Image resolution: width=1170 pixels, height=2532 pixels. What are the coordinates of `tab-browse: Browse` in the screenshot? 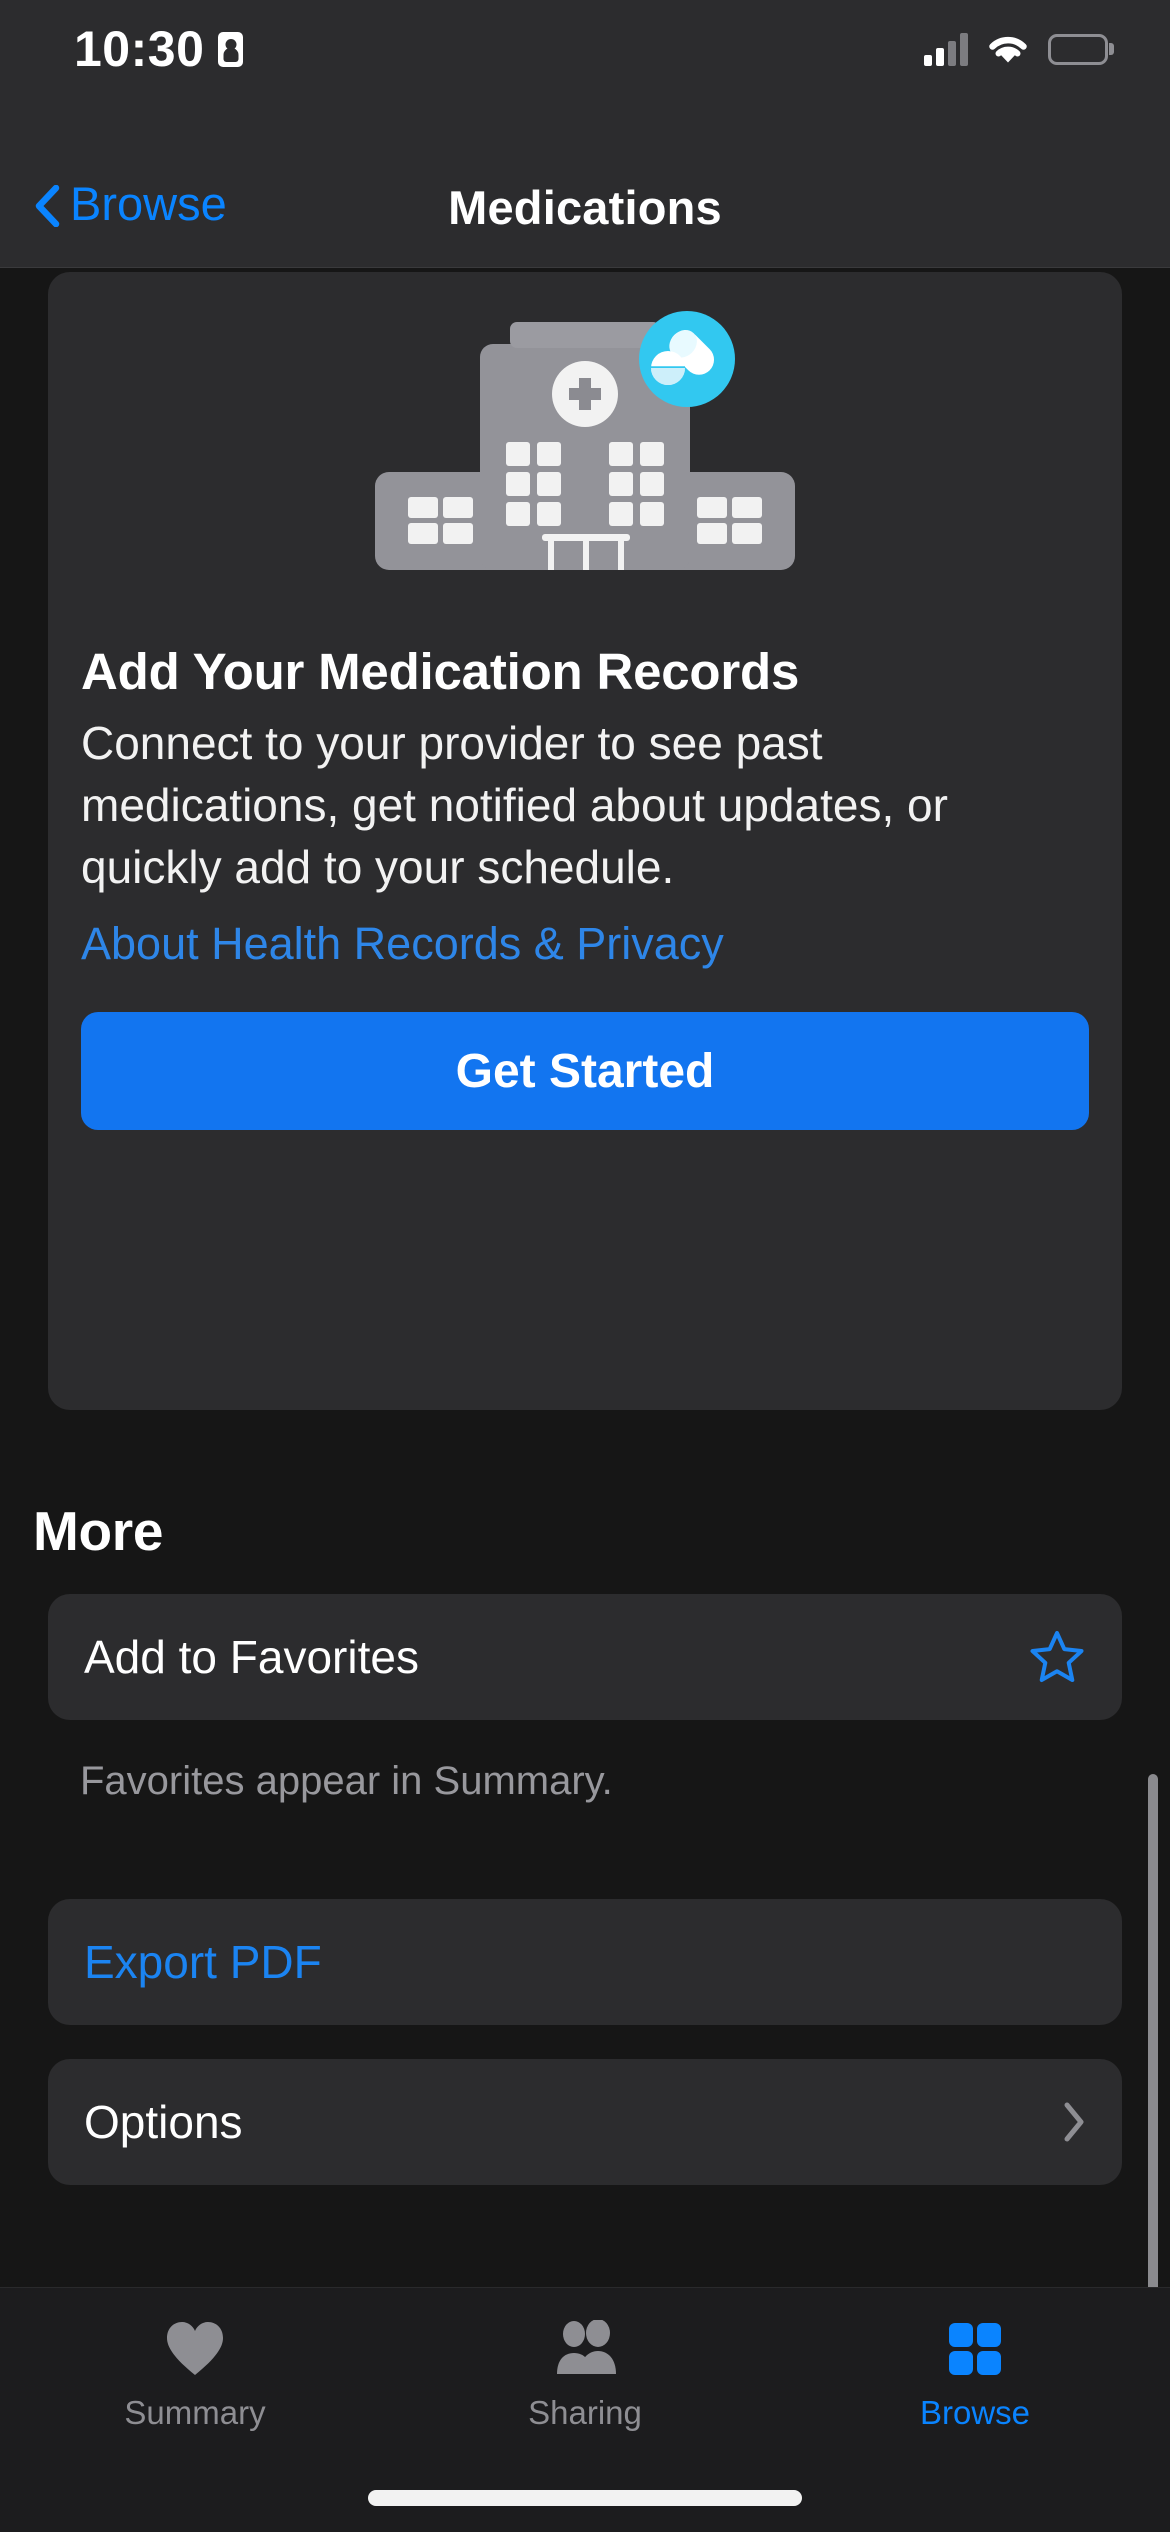 It's located at (975, 2375).